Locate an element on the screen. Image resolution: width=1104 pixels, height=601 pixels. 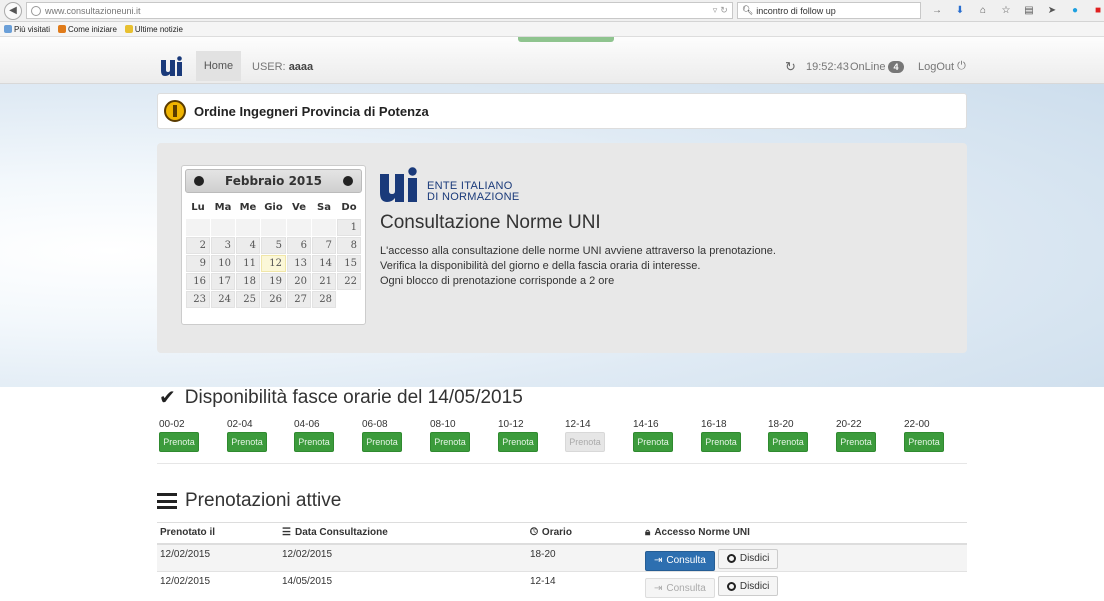
time-slot: 06-08 Prenota is located at coordinates (383, 435).